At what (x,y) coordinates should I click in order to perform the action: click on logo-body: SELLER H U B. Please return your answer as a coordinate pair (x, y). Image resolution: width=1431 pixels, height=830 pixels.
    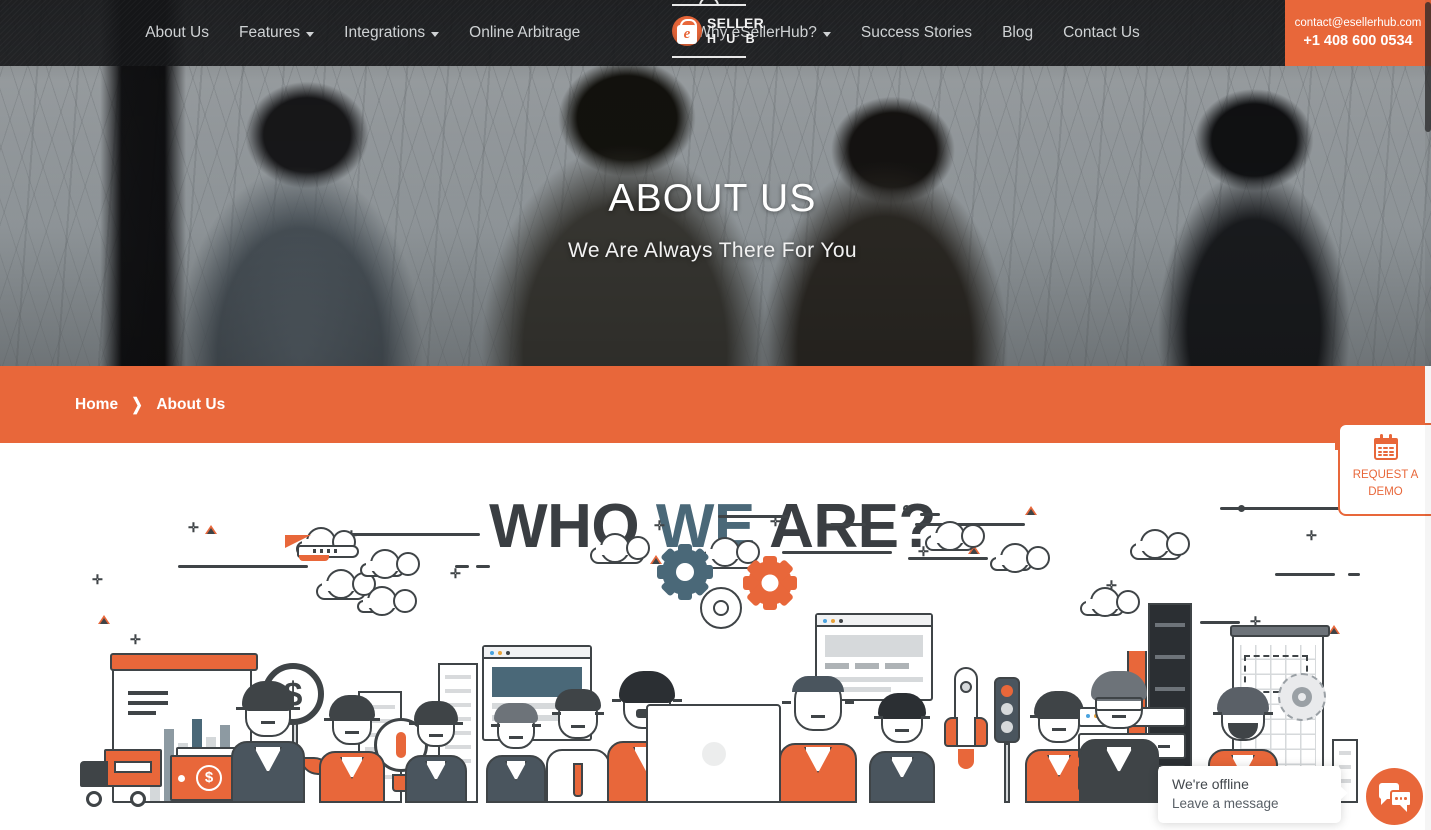
    Looking at the image, I should click on (718, 31).